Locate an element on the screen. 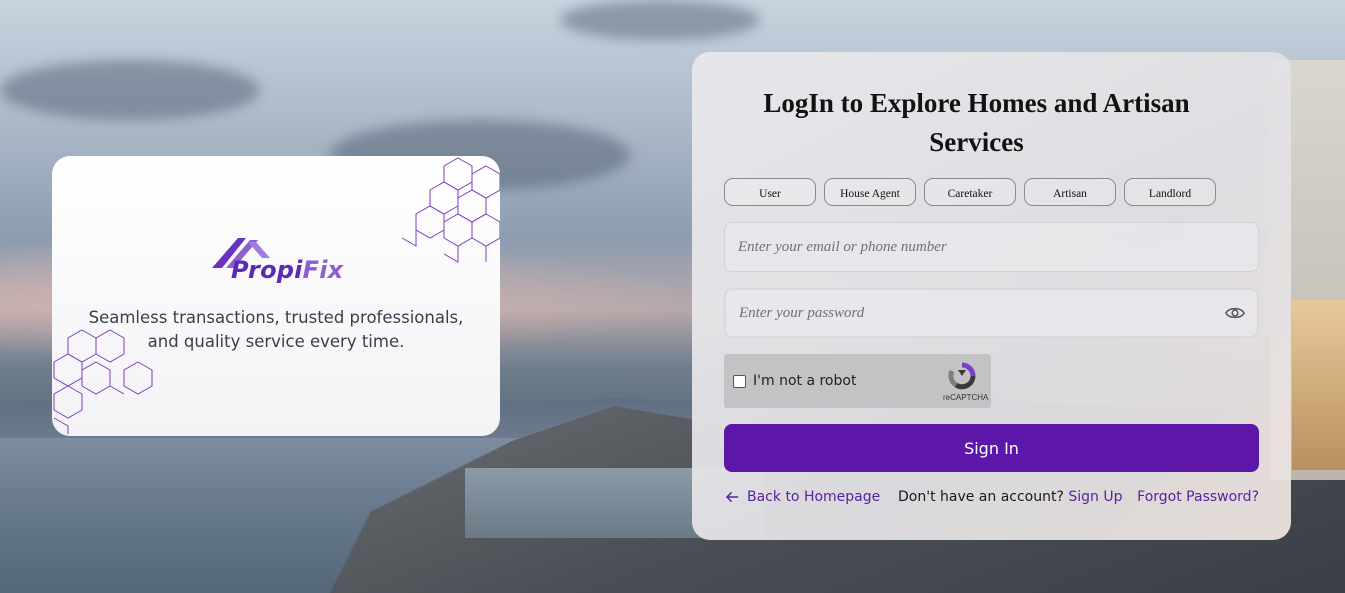 The image size is (1345, 593). forgot-password-link: Forgot Password? is located at coordinates (1198, 497).